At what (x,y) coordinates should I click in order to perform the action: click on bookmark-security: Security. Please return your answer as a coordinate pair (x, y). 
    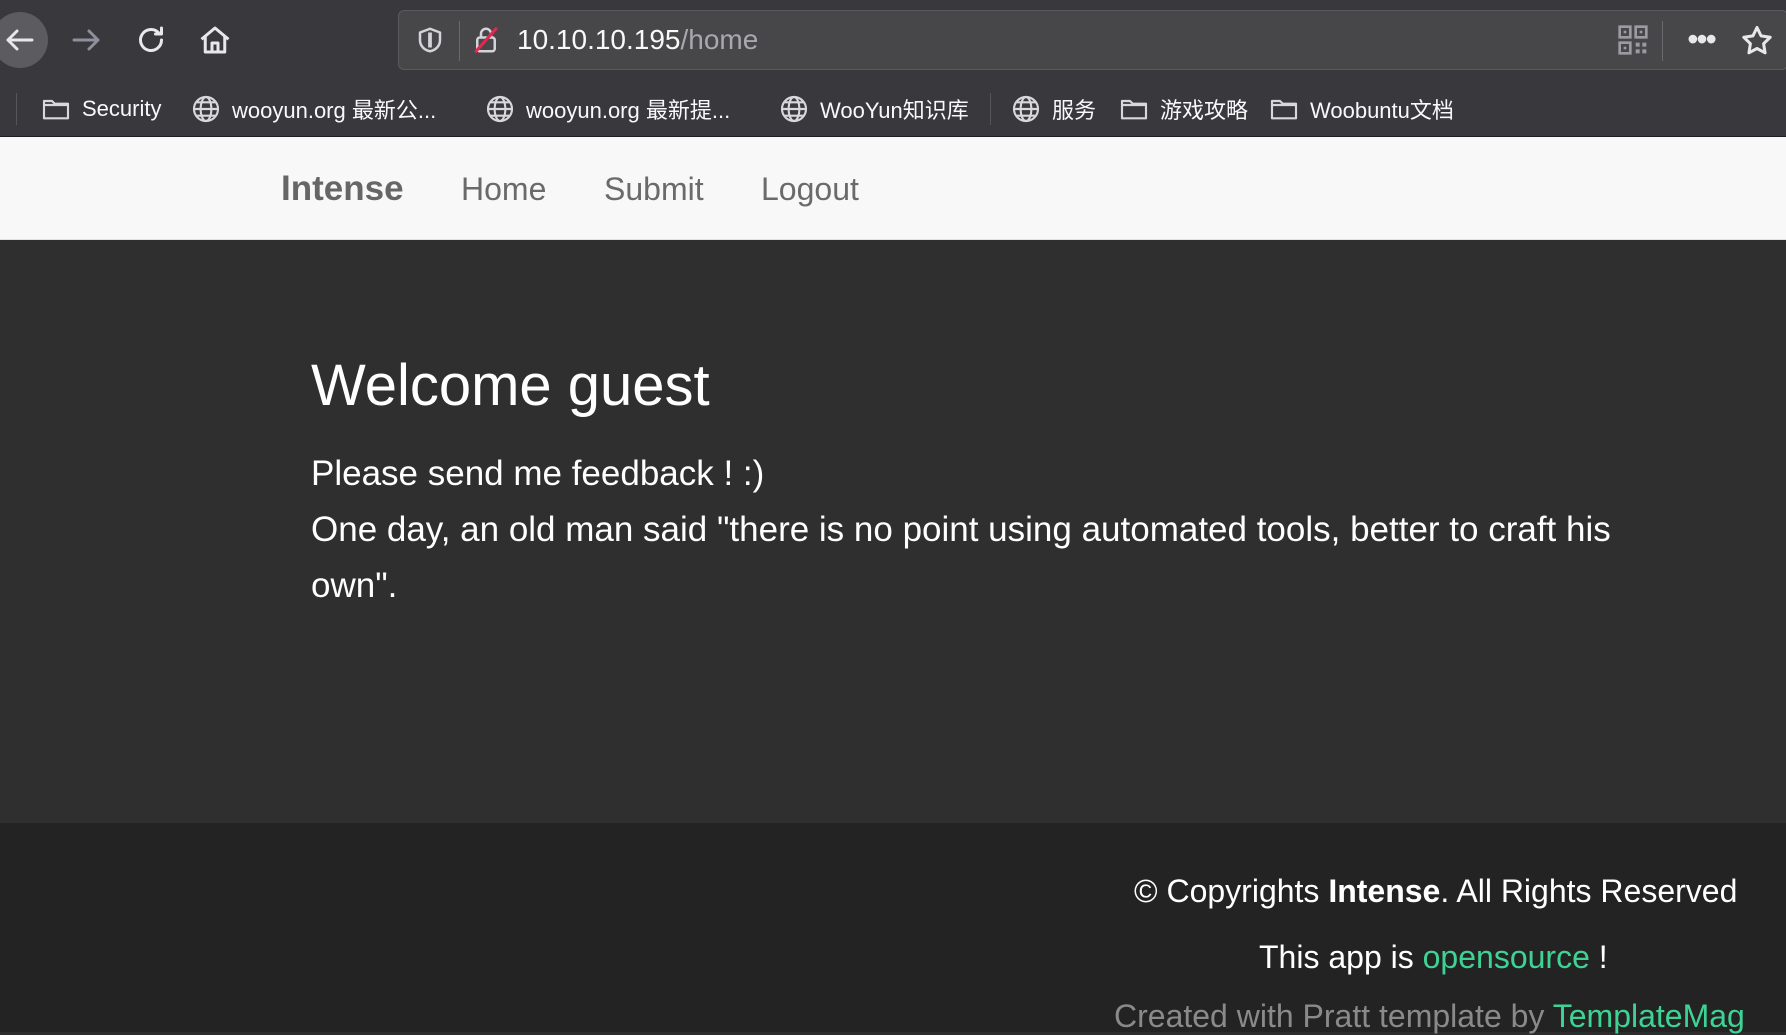
    Looking at the image, I should click on (100, 109).